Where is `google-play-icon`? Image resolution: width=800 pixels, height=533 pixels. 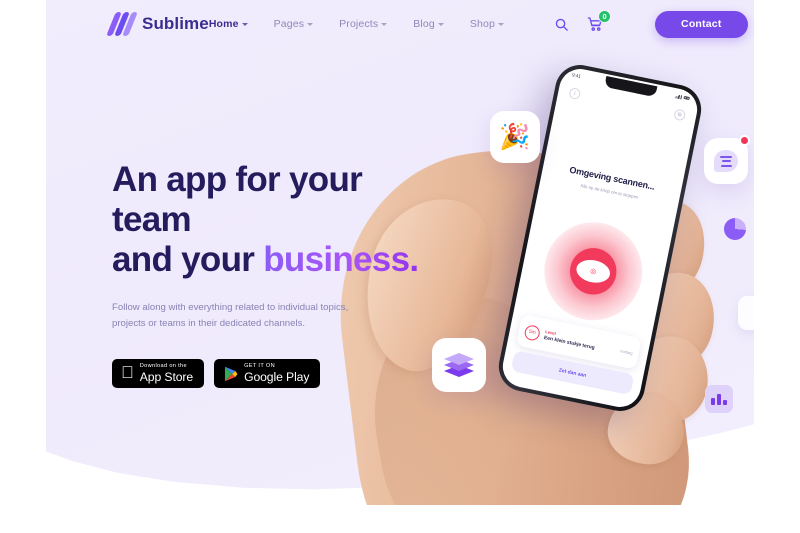 google-play-icon is located at coordinates (230, 374).